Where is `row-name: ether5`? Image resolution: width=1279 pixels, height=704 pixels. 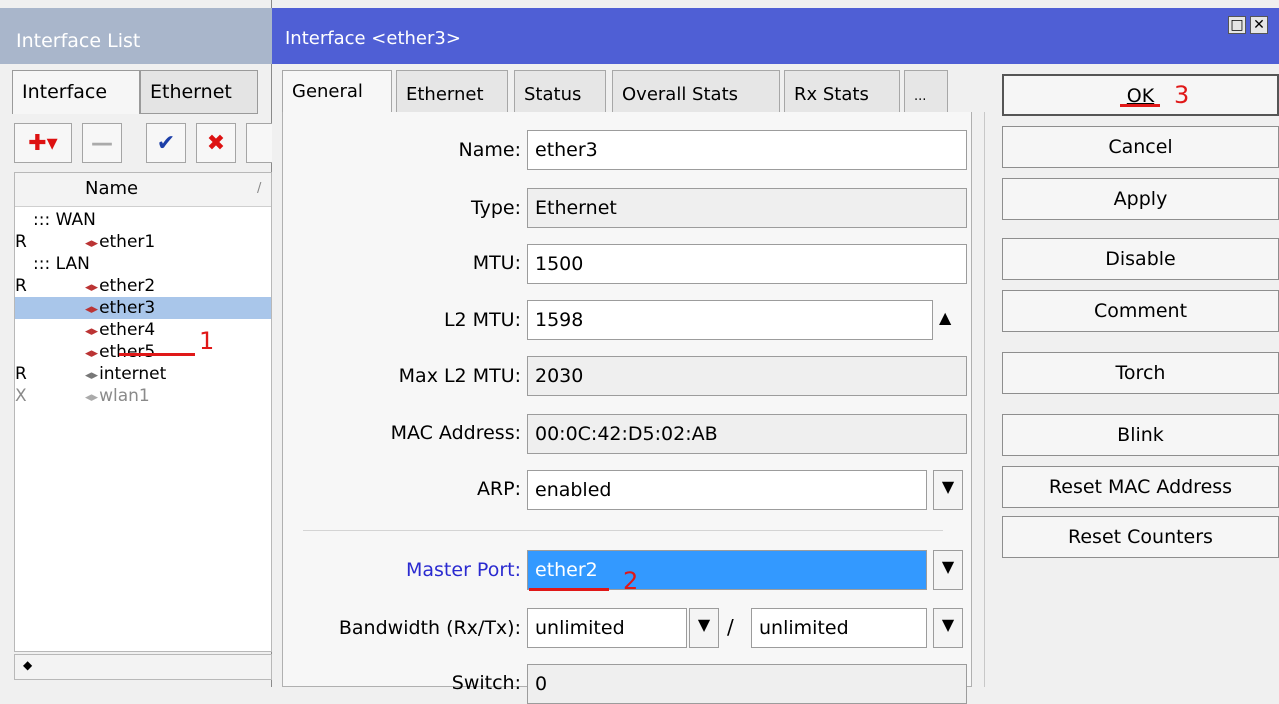
row-name: ether5 is located at coordinates (127, 352).